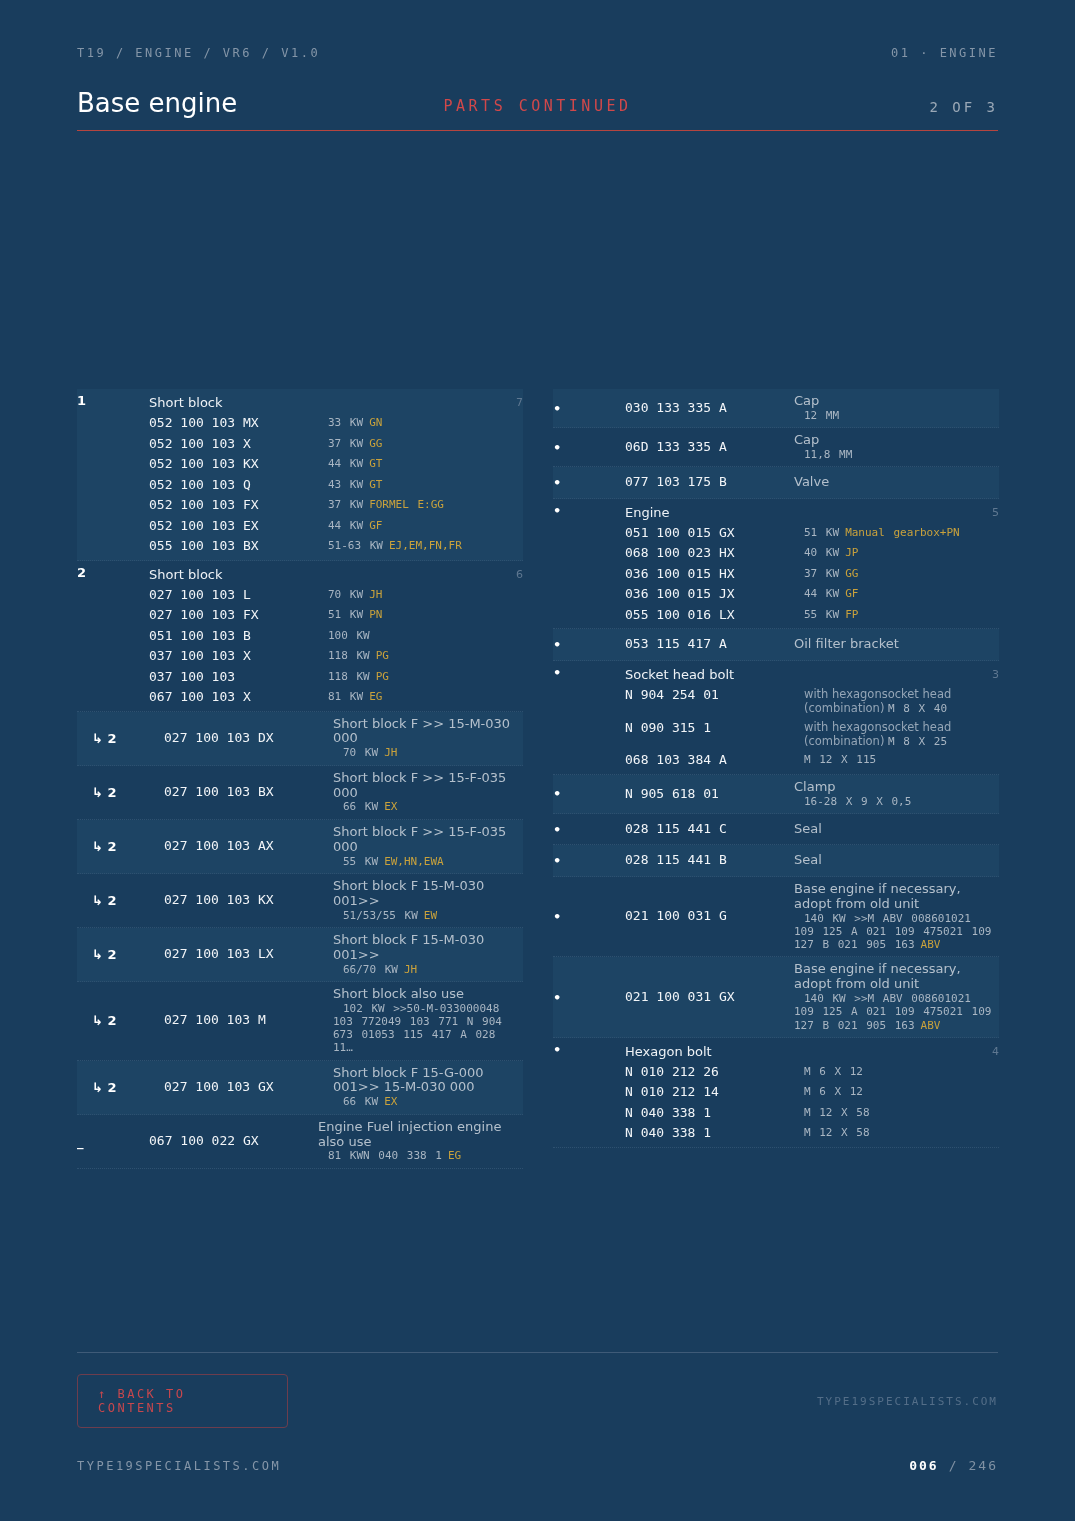  I want to click on part-number: 037 100 103 X, so click(200, 656).